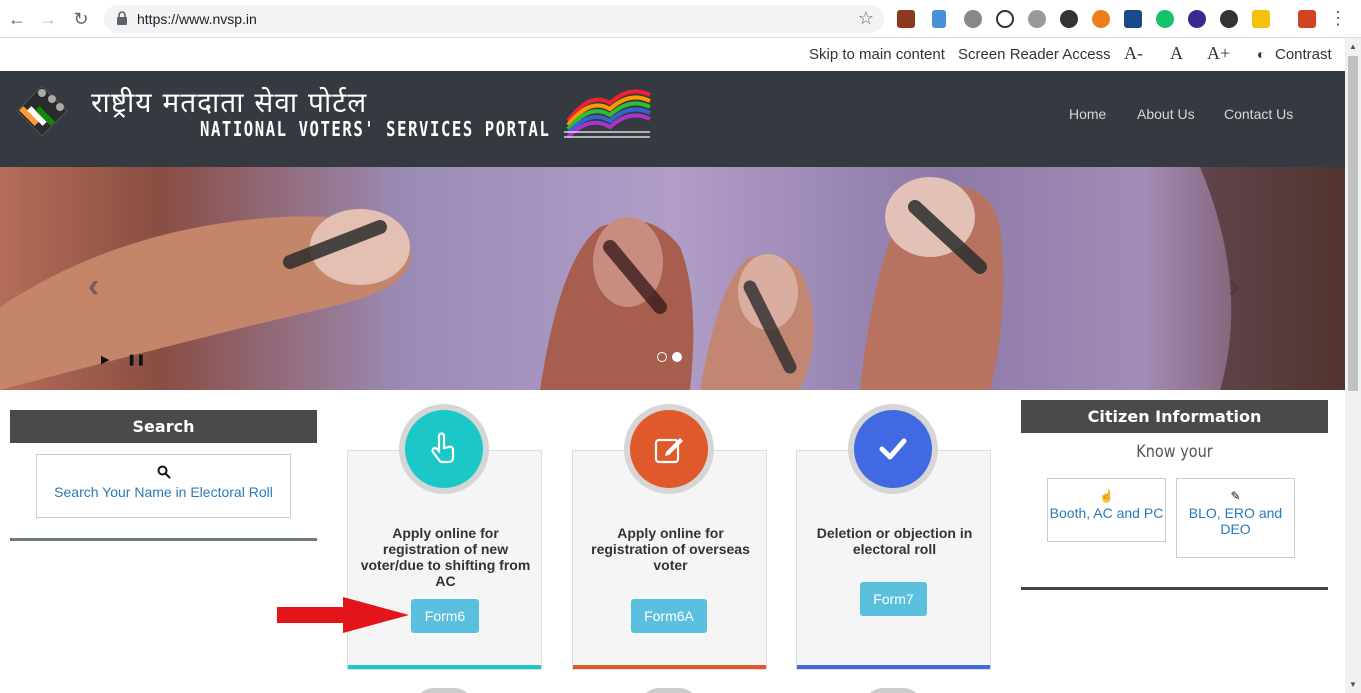 This screenshot has width=1361, height=693. Describe the element at coordinates (163, 473) in the screenshot. I see `search-icon` at that location.